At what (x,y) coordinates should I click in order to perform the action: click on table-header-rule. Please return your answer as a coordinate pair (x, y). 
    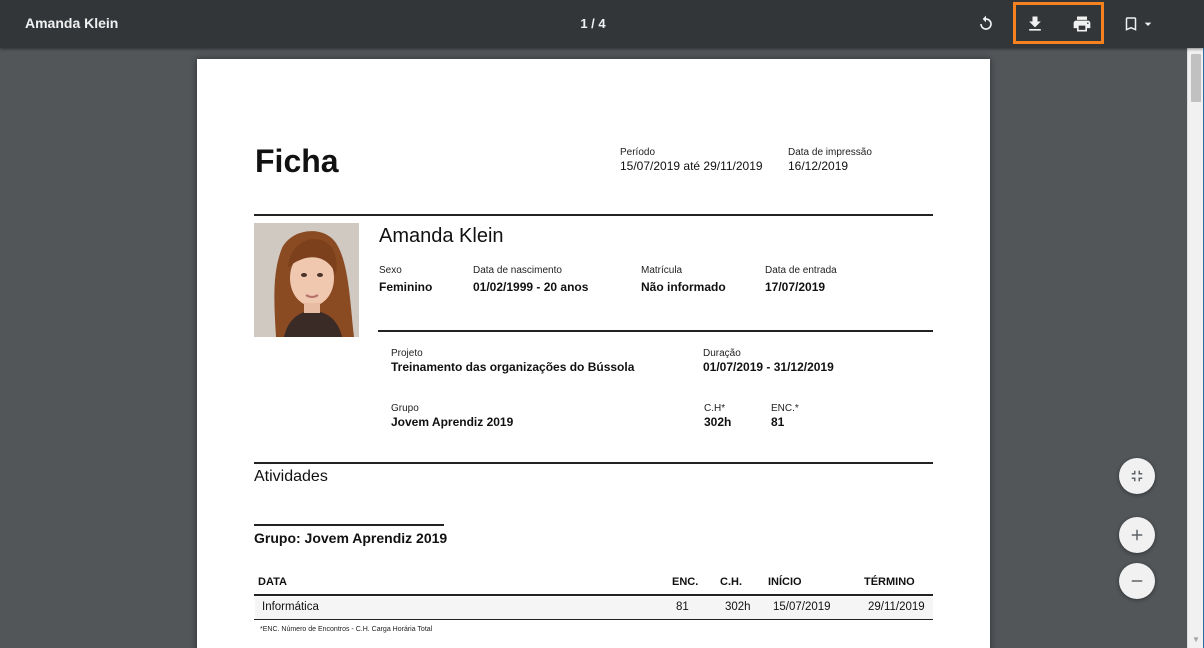
    Looking at the image, I should click on (593, 595).